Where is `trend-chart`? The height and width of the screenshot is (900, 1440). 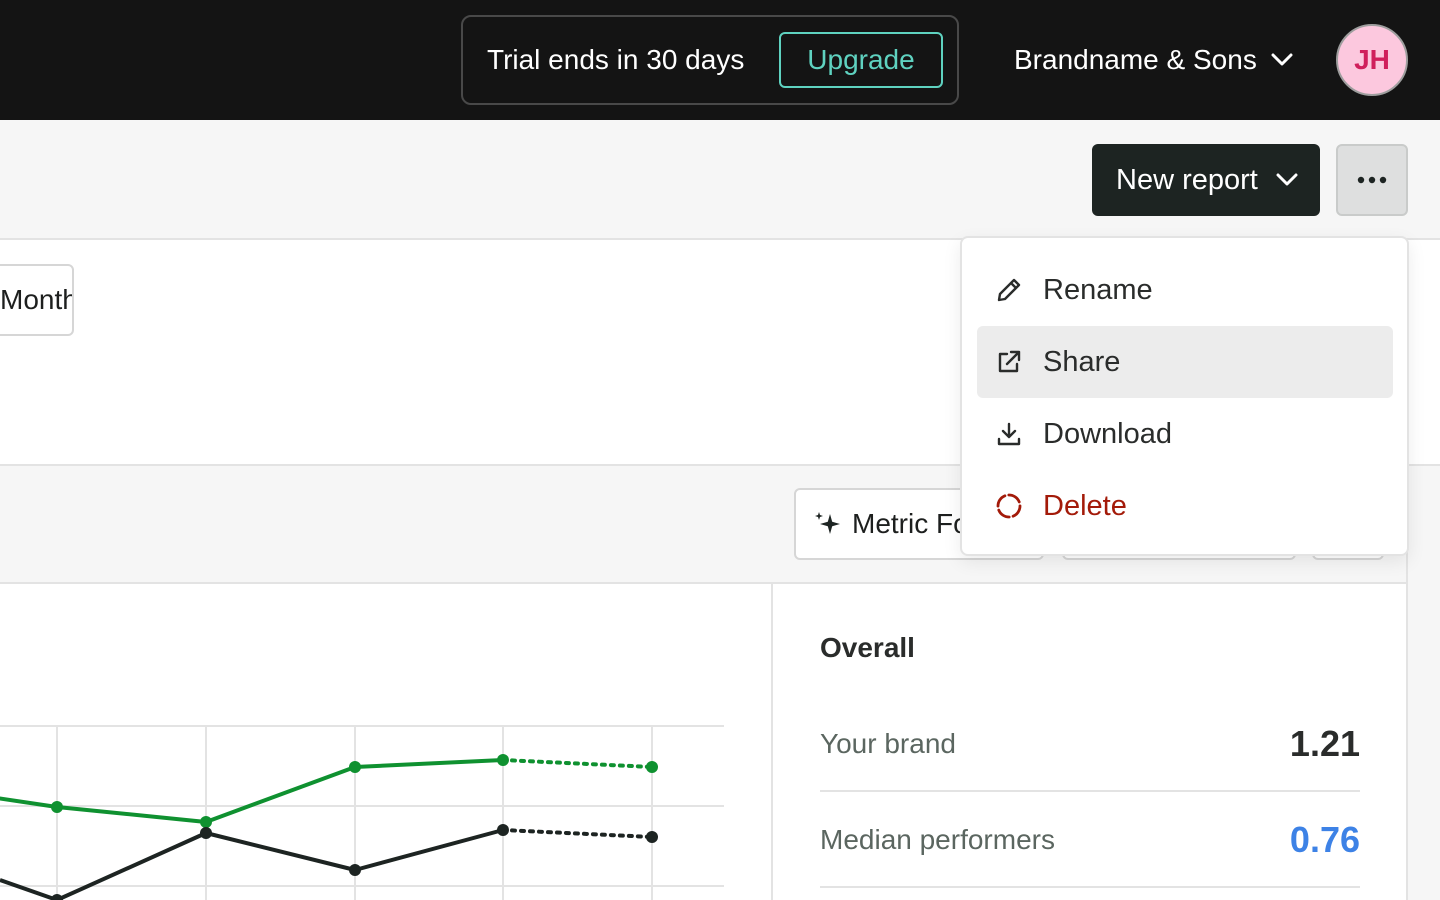
trend-chart is located at coordinates (362, 812).